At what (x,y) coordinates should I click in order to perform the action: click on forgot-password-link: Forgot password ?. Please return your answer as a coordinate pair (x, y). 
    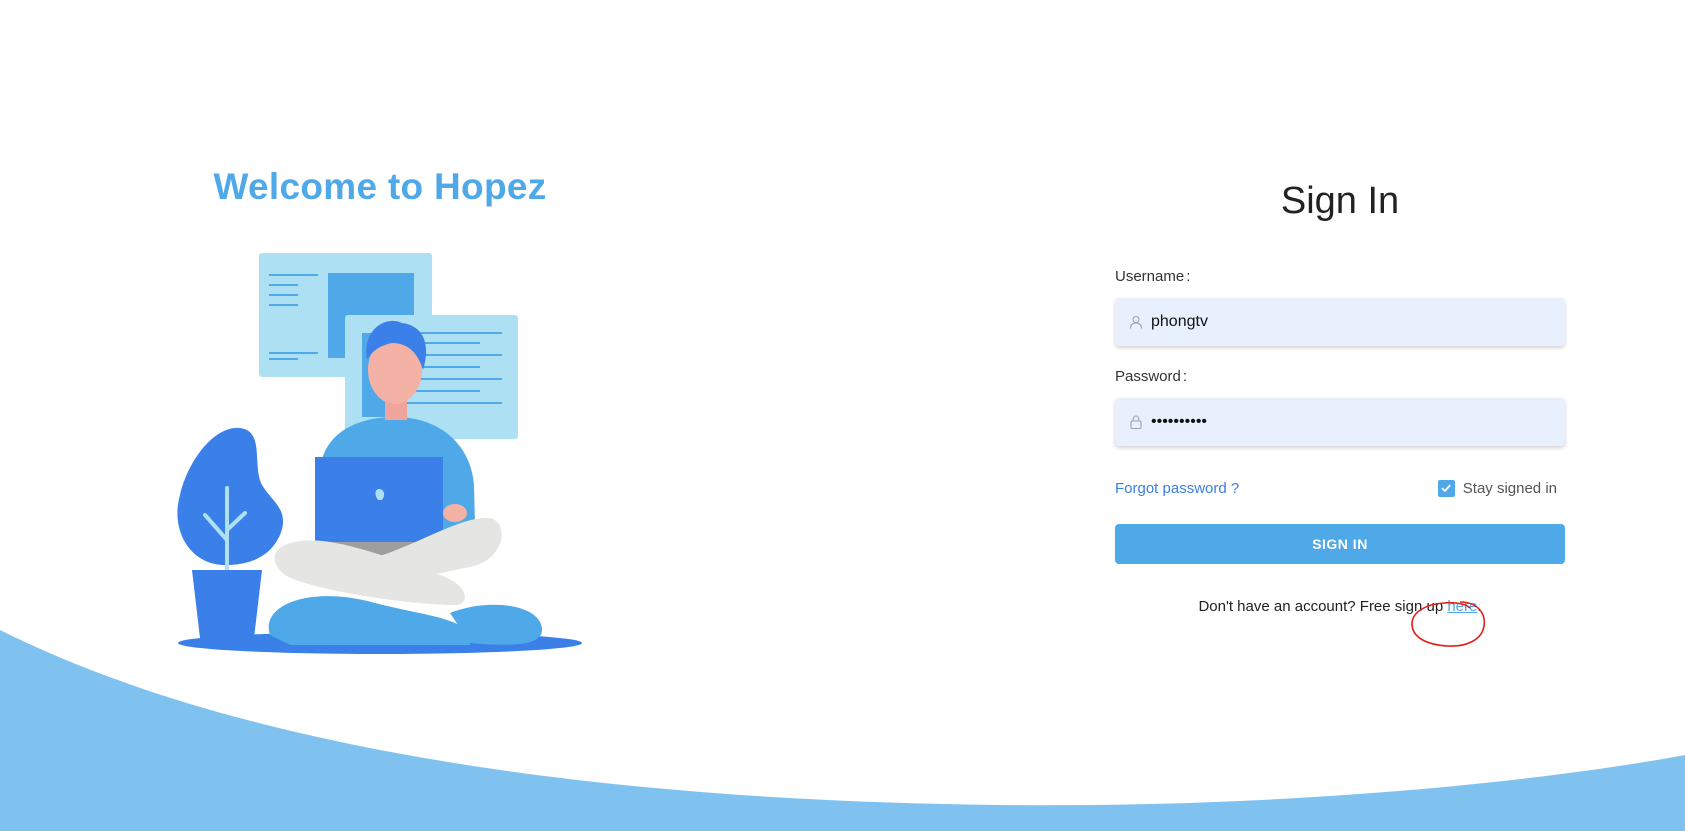
    Looking at the image, I should click on (1177, 488).